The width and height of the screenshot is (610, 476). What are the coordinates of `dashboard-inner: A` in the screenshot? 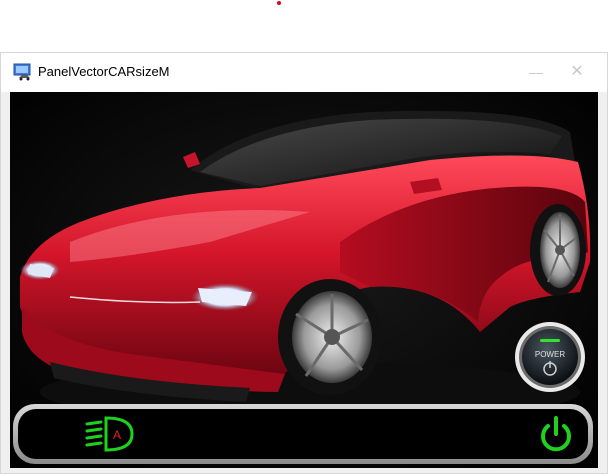 It's located at (303, 434).